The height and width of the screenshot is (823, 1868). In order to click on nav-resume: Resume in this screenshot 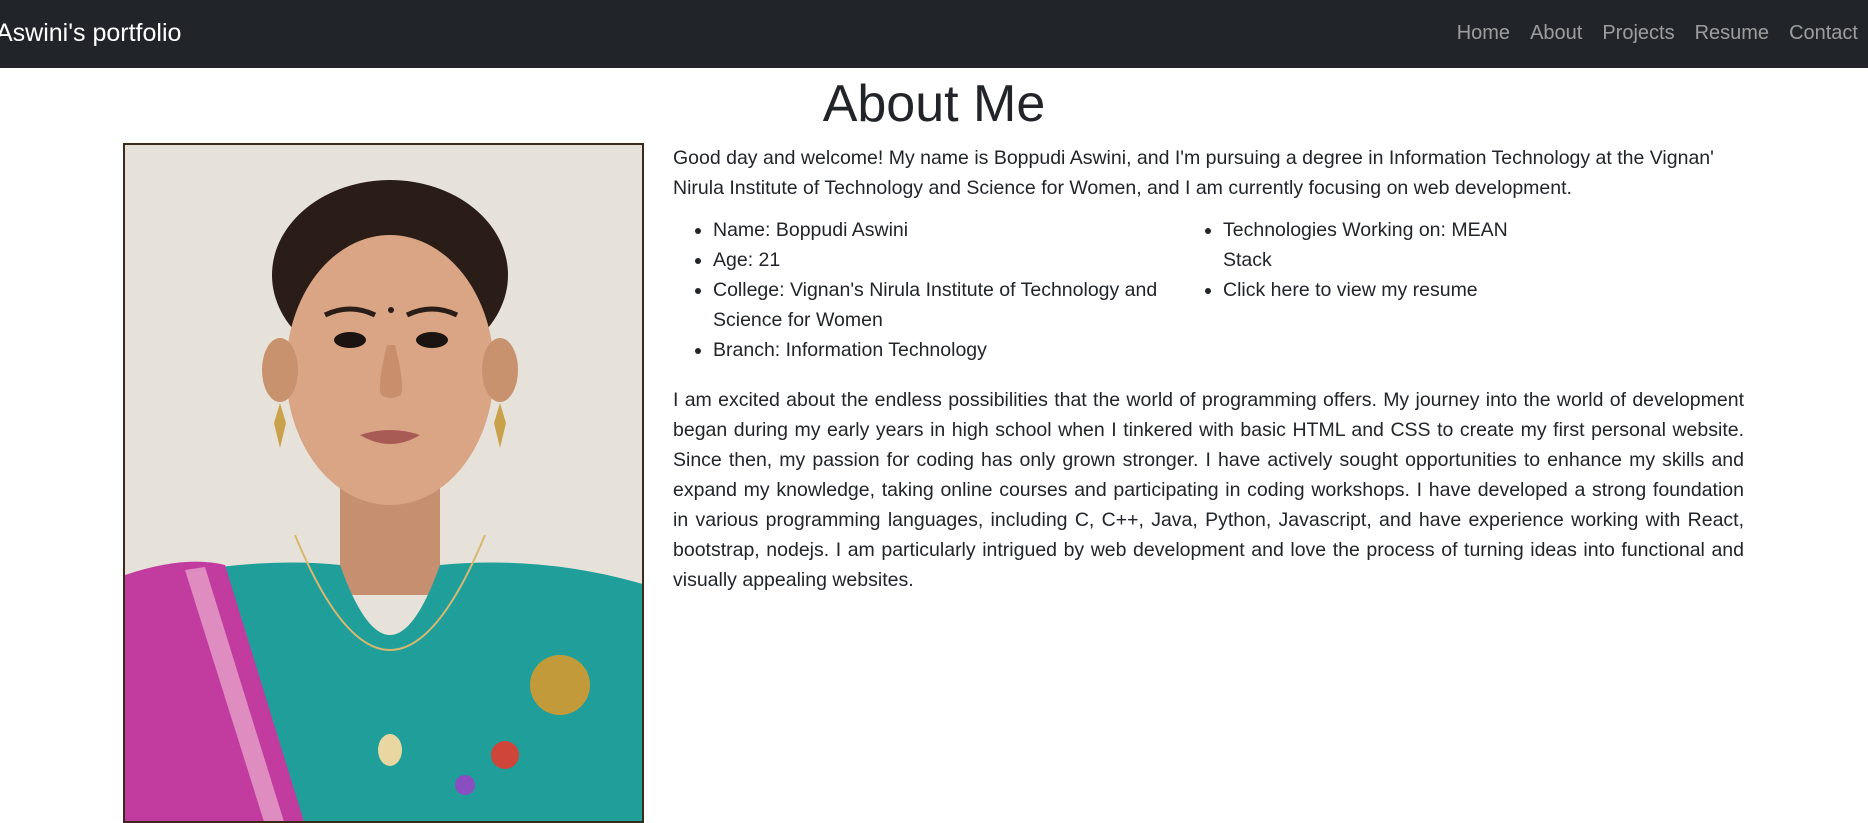, I will do `click(1732, 33)`.